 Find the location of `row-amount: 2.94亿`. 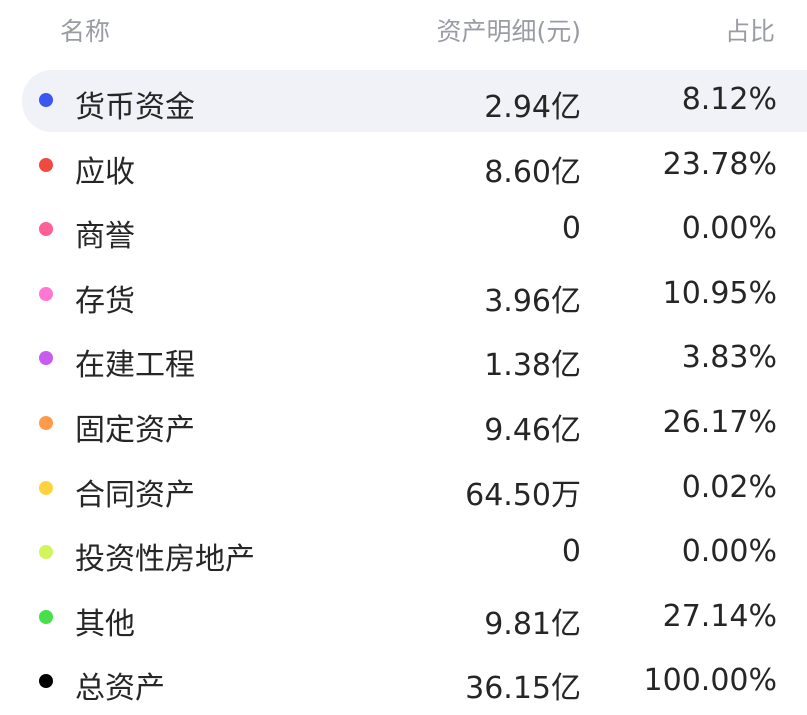

row-amount: 2.94亿 is located at coordinates (532, 107).